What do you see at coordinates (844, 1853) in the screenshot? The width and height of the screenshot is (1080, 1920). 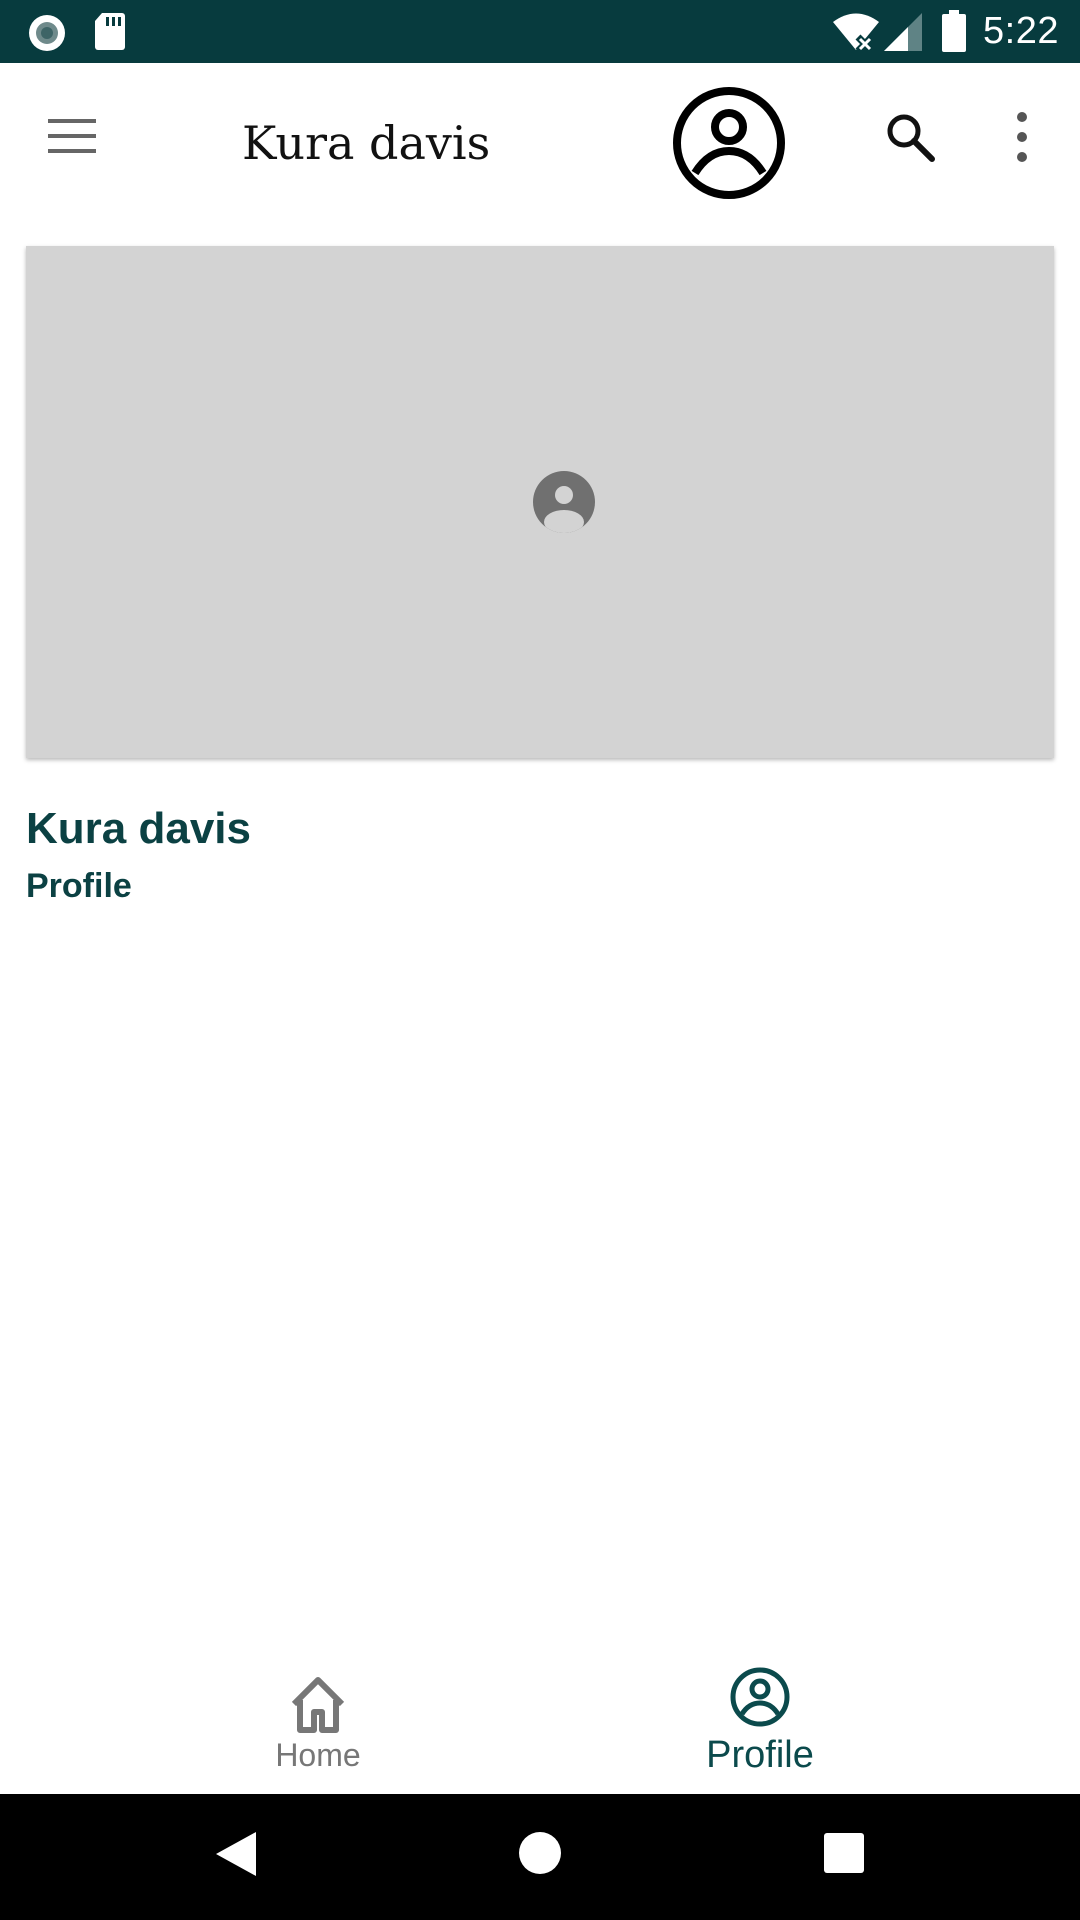 I see `recents-icon` at bounding box center [844, 1853].